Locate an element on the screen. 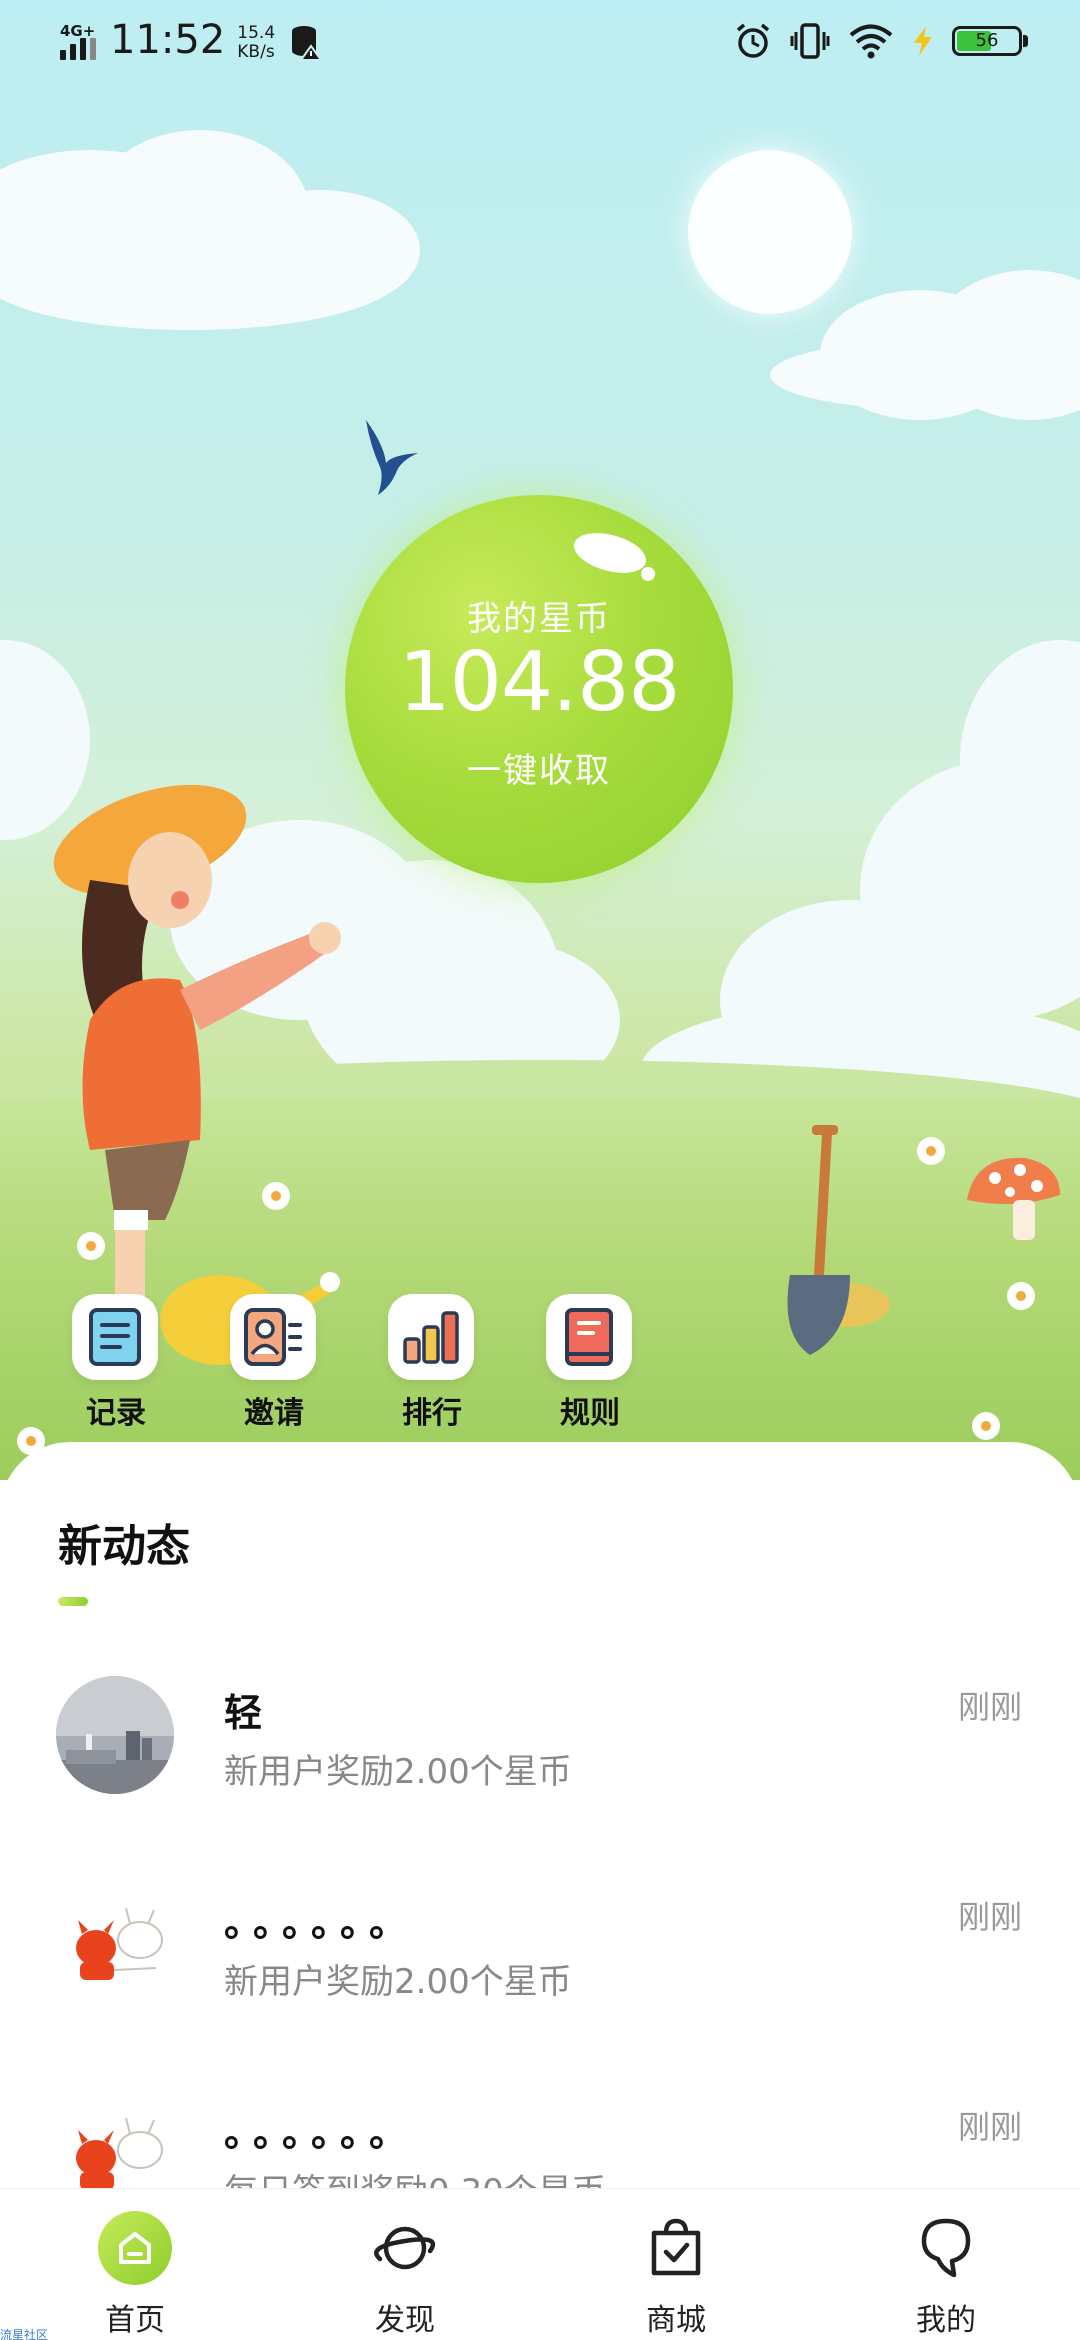 The width and height of the screenshot is (1080, 2340). quick-action-label: 规则 is located at coordinates (590, 1413).